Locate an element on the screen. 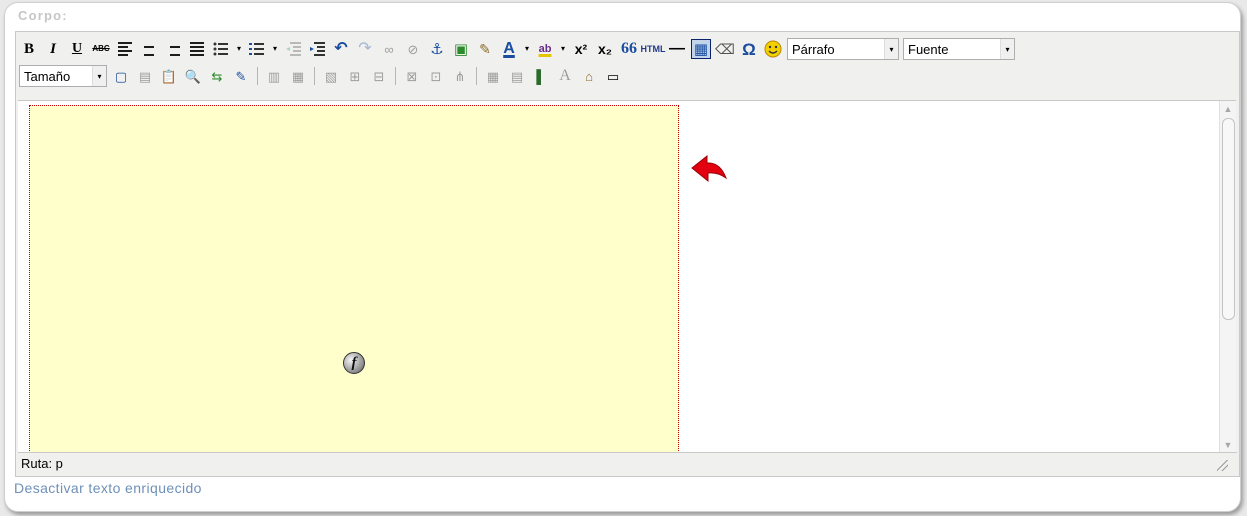 The height and width of the screenshot is (516, 1247). undo-button: ↶ is located at coordinates (341, 49).